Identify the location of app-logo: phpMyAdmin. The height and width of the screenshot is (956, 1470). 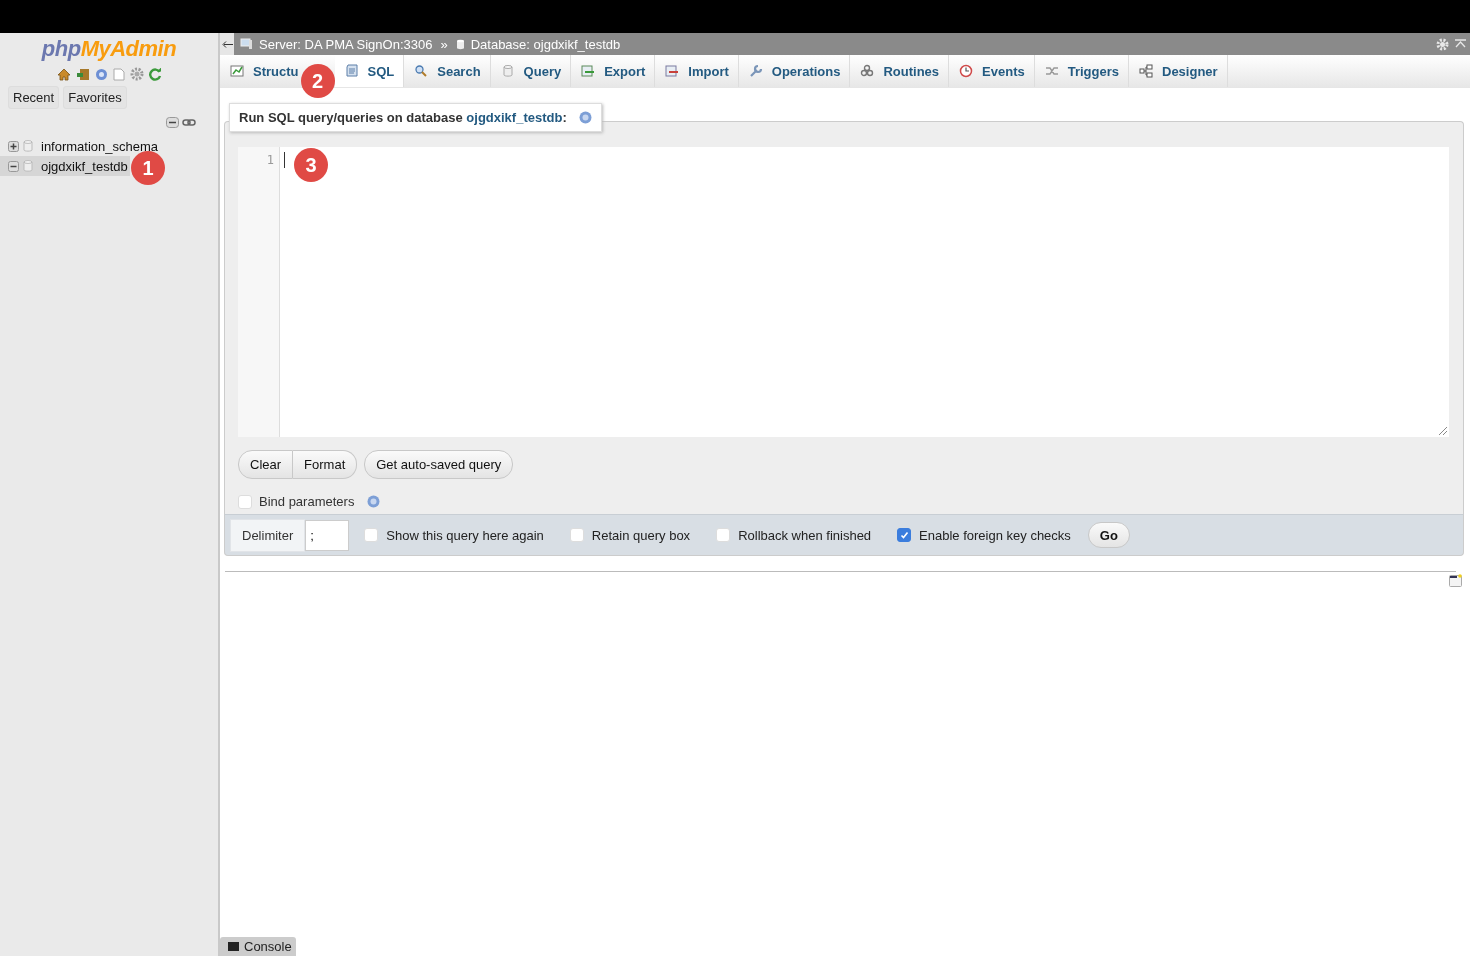
(109, 47).